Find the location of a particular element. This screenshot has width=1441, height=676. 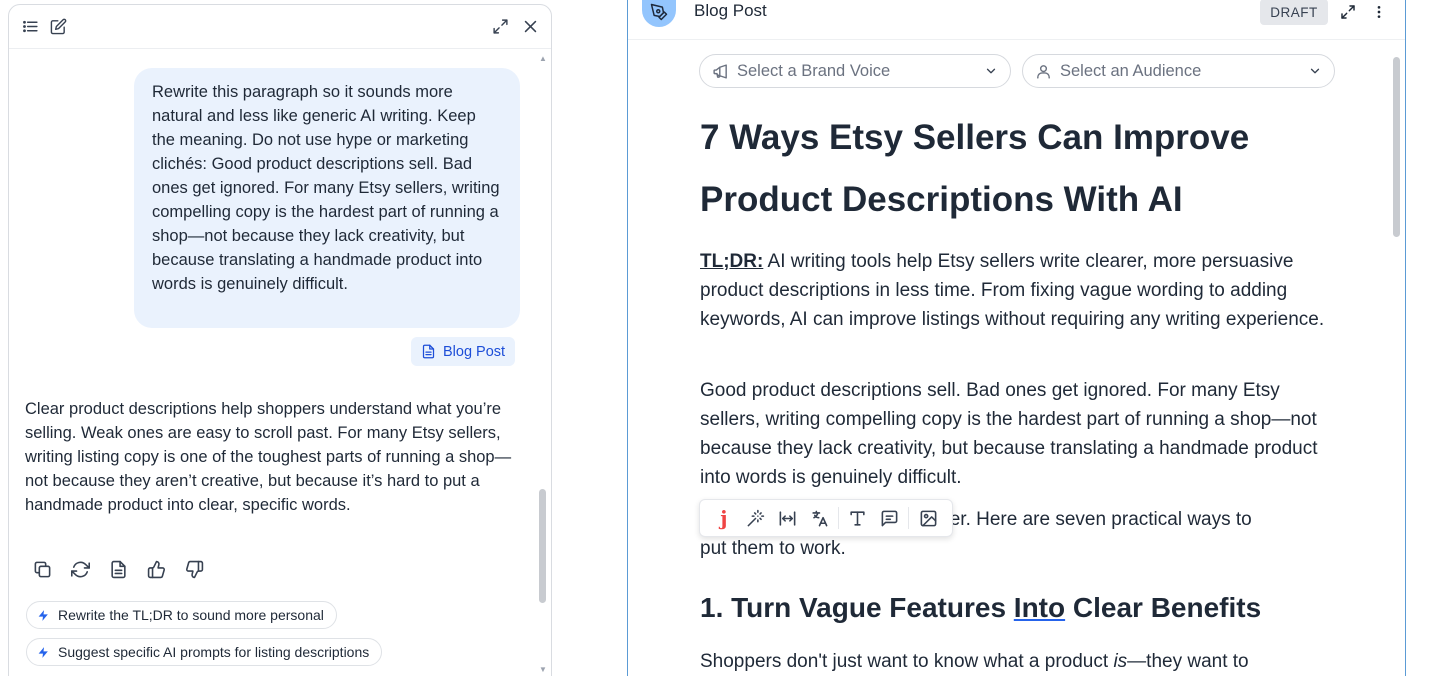

scroll-up-arrow: ▲ is located at coordinates (543, 59).